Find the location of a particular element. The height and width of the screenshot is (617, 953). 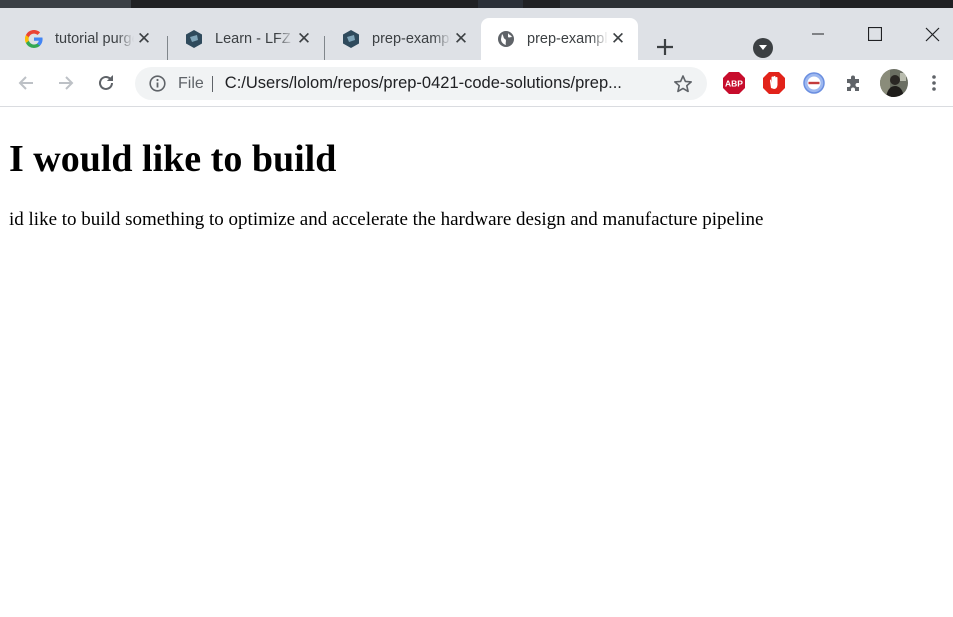

adblock-hand-icon is located at coordinates (774, 83).